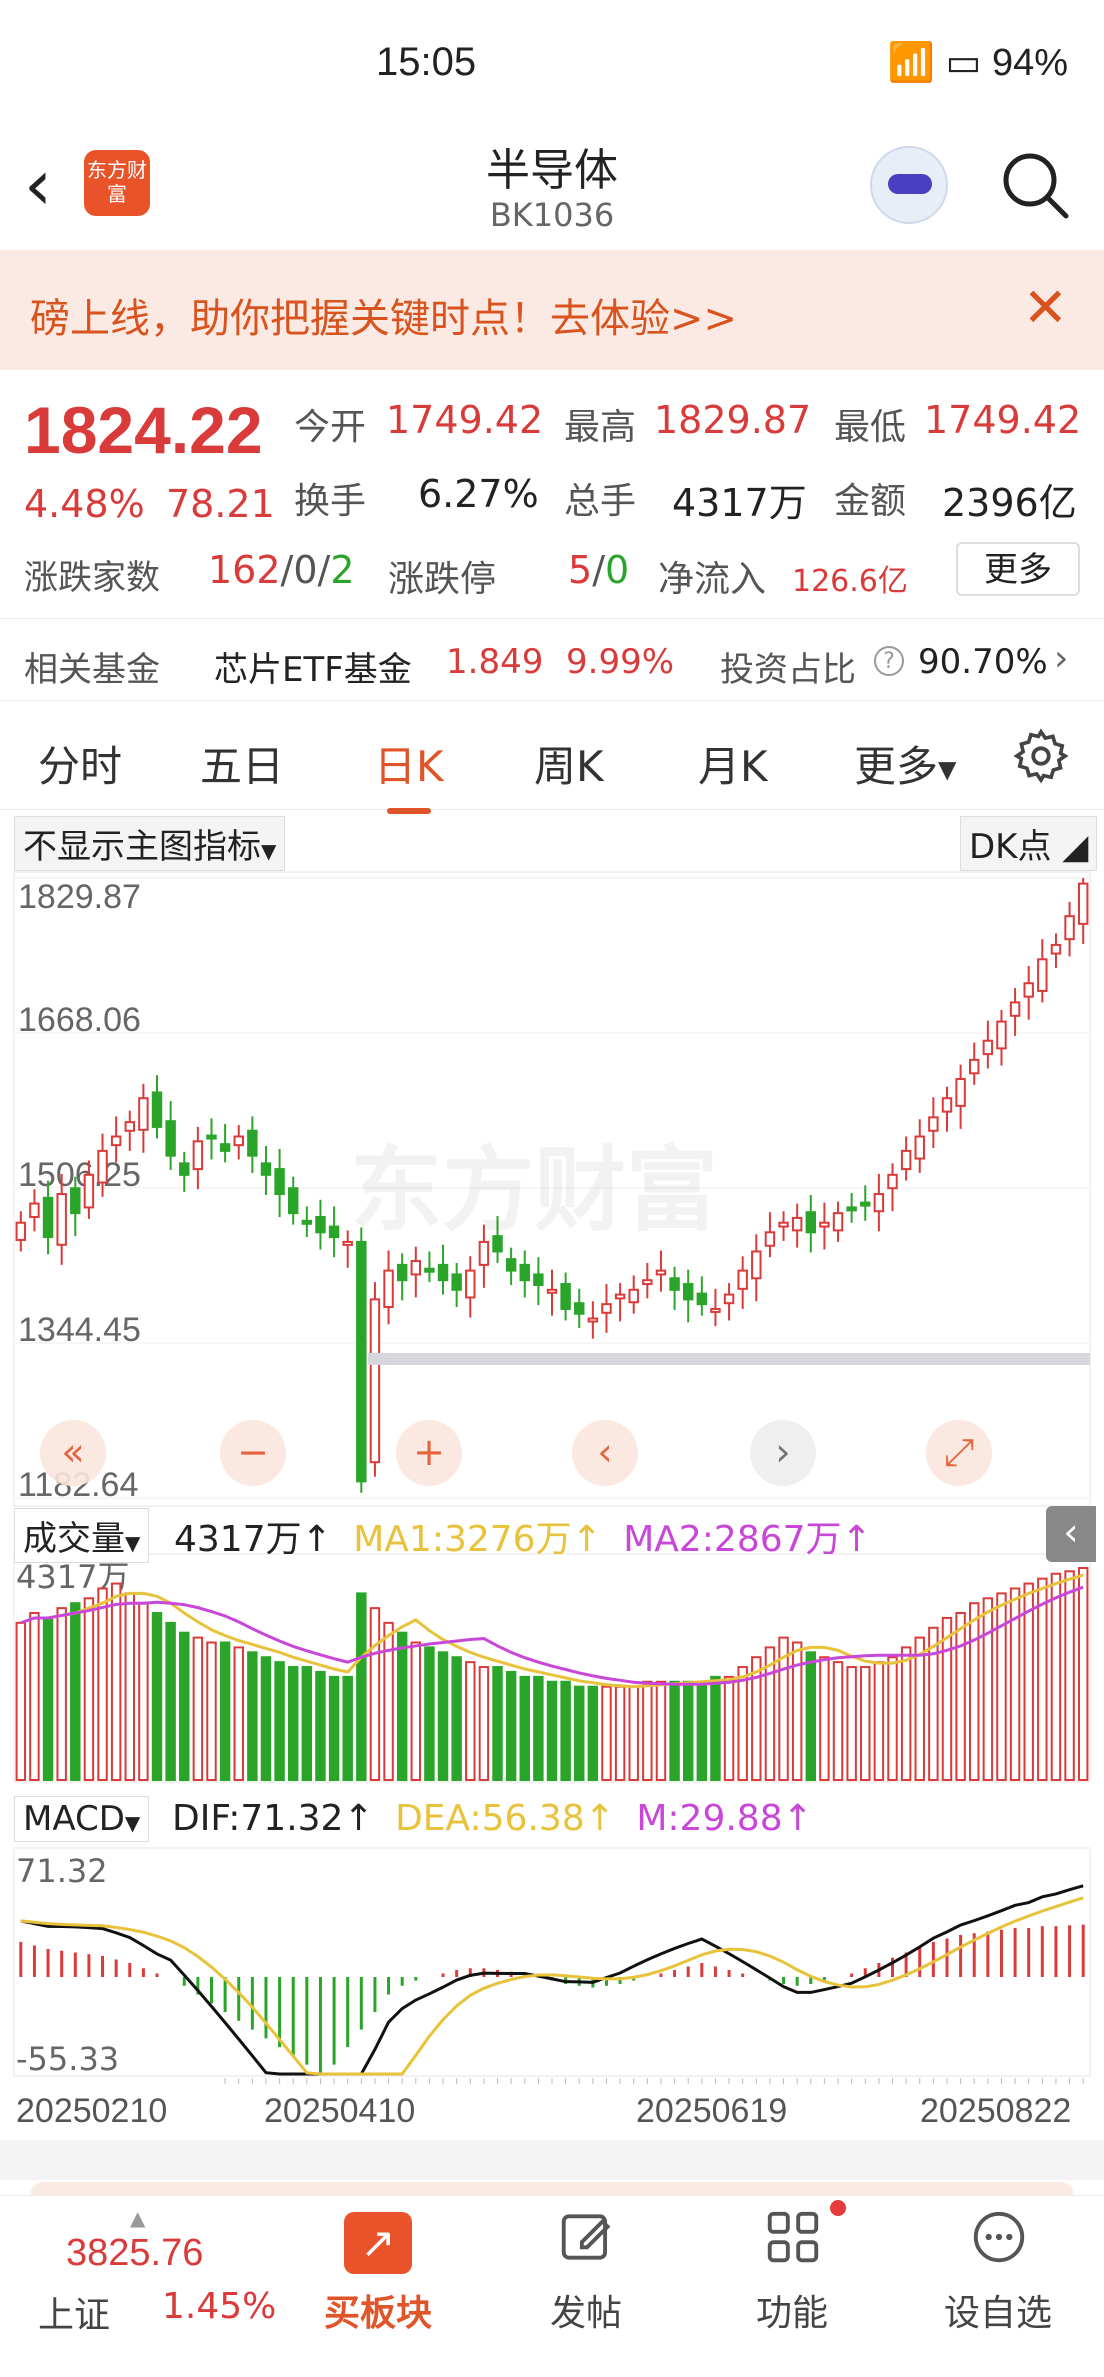  Describe the element at coordinates (1009, 503) in the screenshot. I see `amount-value: 2396亿` at that location.